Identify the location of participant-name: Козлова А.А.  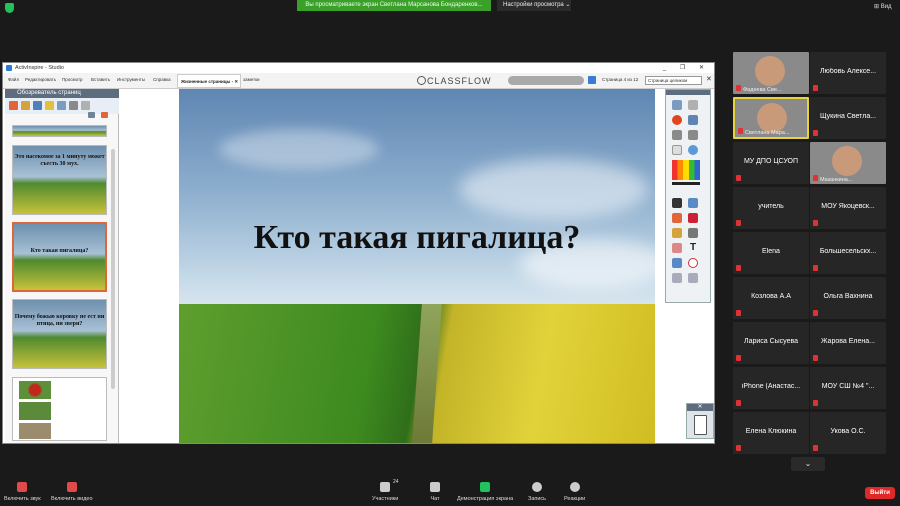
(771, 296).